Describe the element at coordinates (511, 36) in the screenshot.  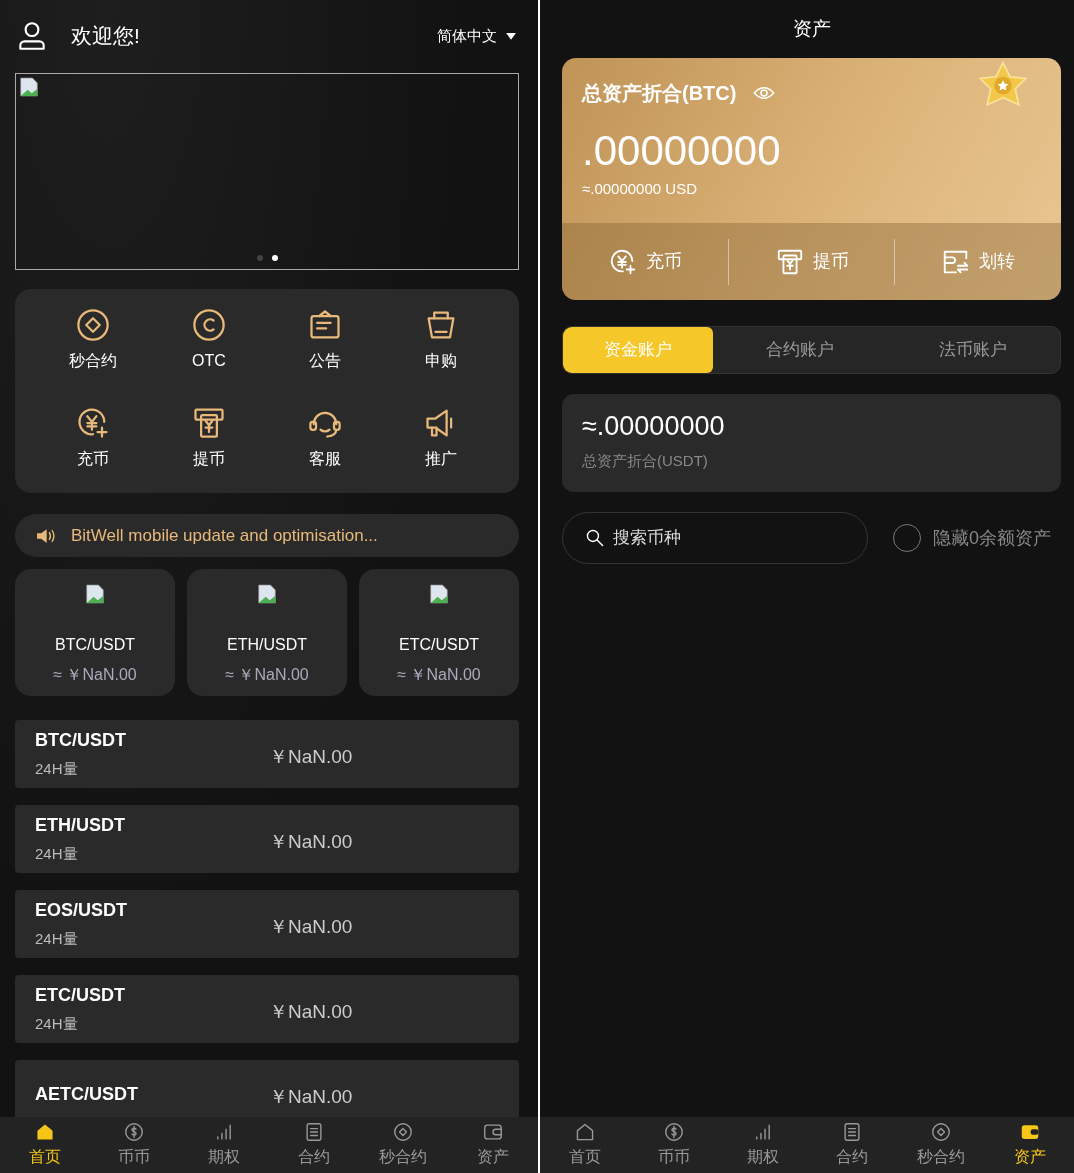
I see `caret-icon` at that location.